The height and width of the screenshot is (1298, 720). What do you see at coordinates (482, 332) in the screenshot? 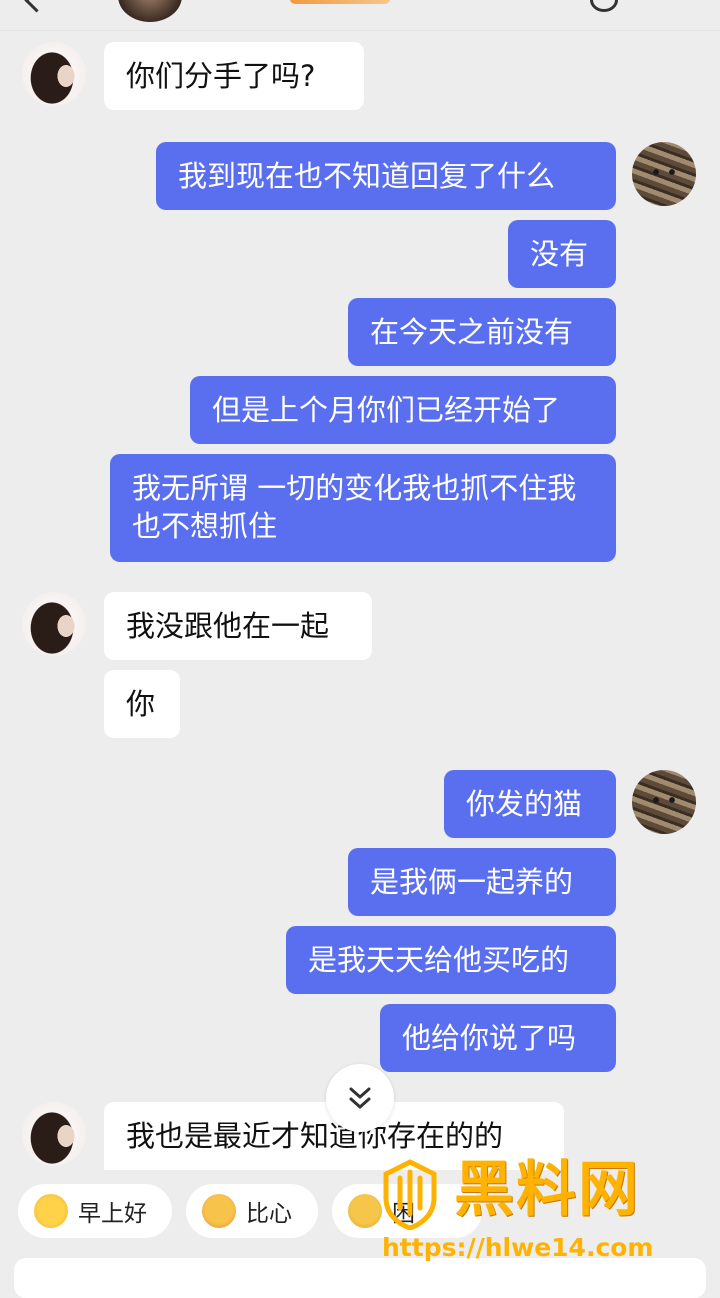
I see `message-bubble-outgoing: 在今天之前没有` at bounding box center [482, 332].